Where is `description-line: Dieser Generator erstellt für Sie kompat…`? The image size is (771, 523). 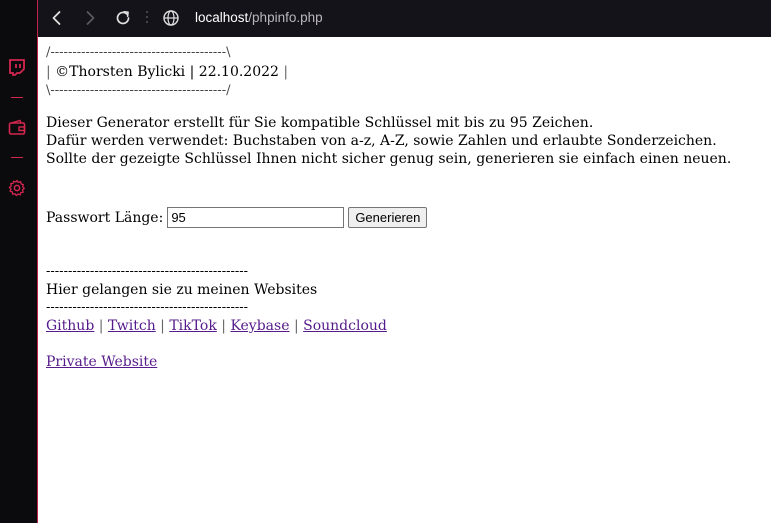
description-line: Dieser Generator erstellt für Sie kompat… is located at coordinates (320, 123).